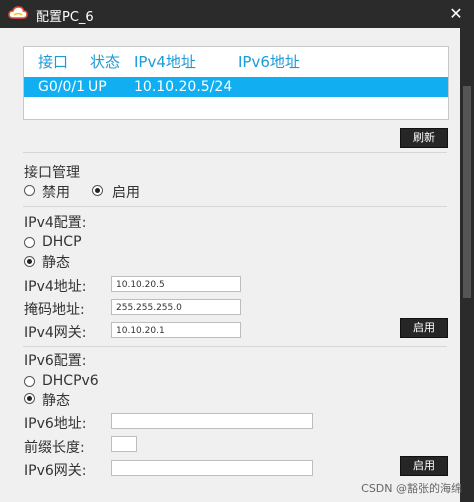 The image size is (474, 502). I want to click on ipv4-apply-button: 启用, so click(424, 328).